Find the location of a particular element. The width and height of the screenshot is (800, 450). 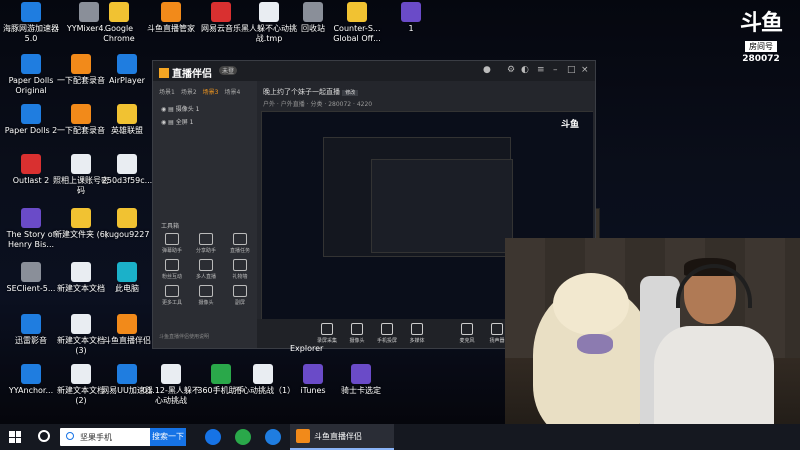

newtxt1-icon is located at coordinates (81, 272).